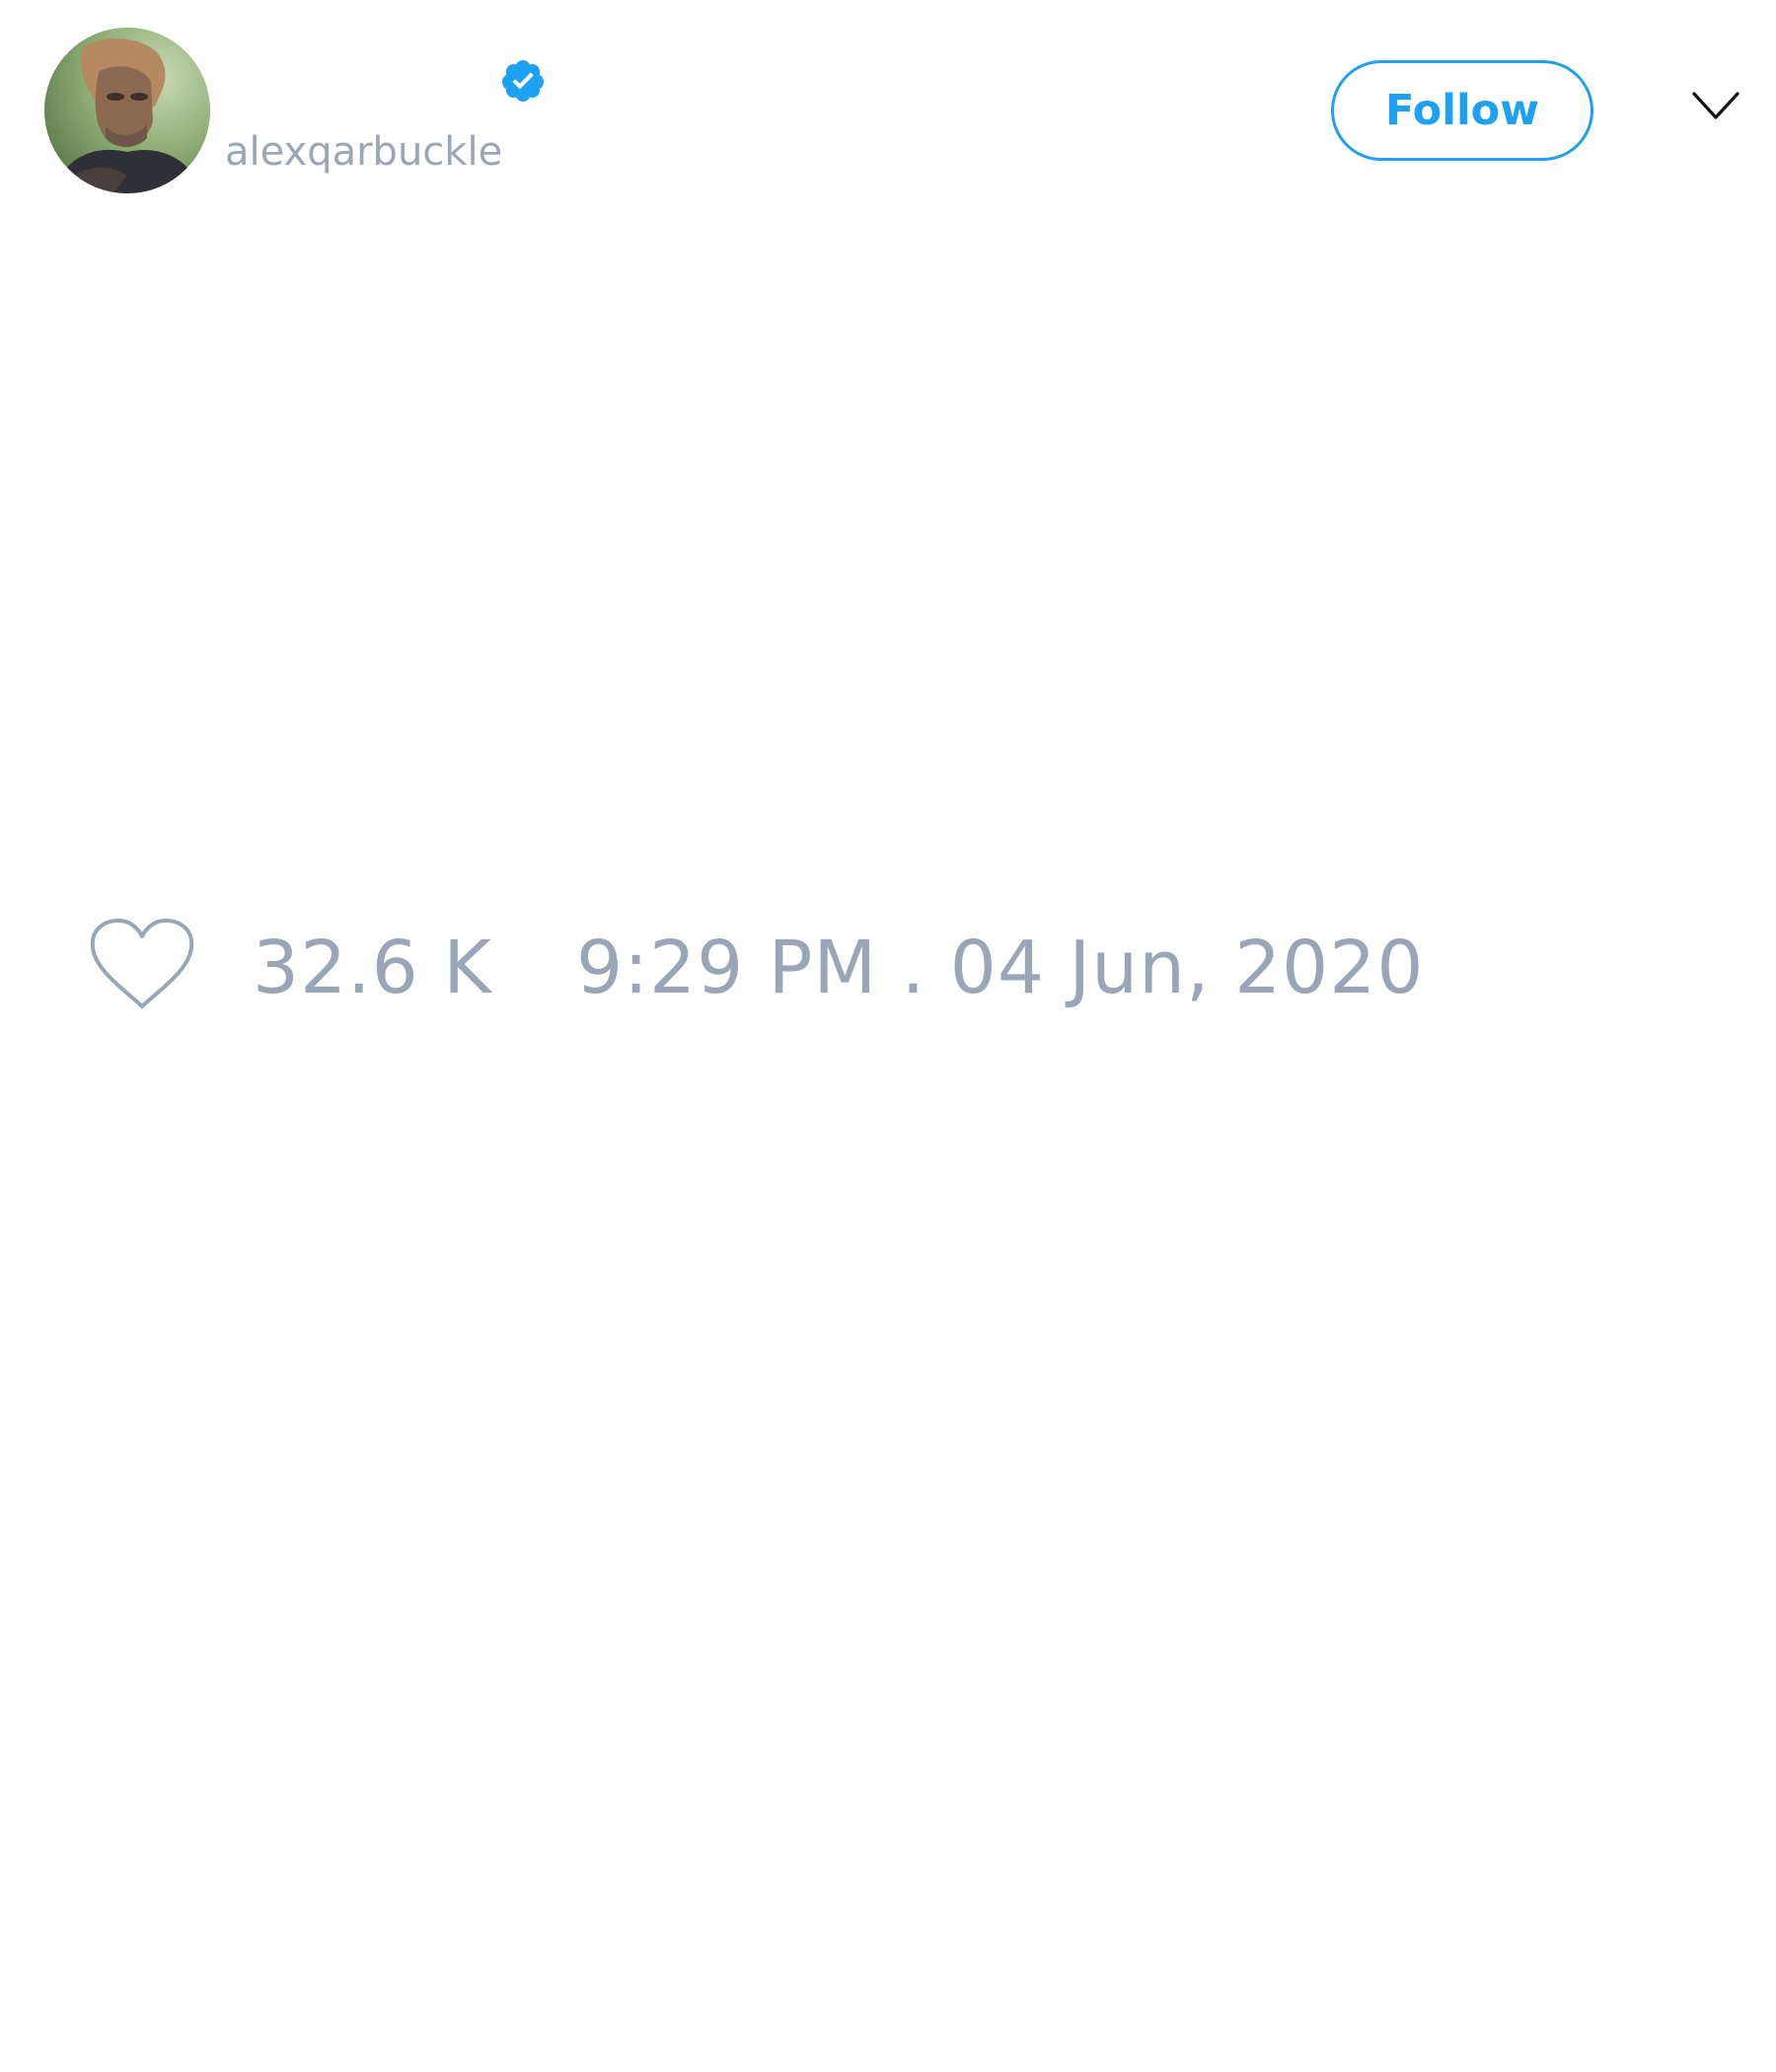  Describe the element at coordinates (1000, 968) in the screenshot. I see `tweet-timestamp: 9:29 PM . 04 Jun, 2020` at that location.